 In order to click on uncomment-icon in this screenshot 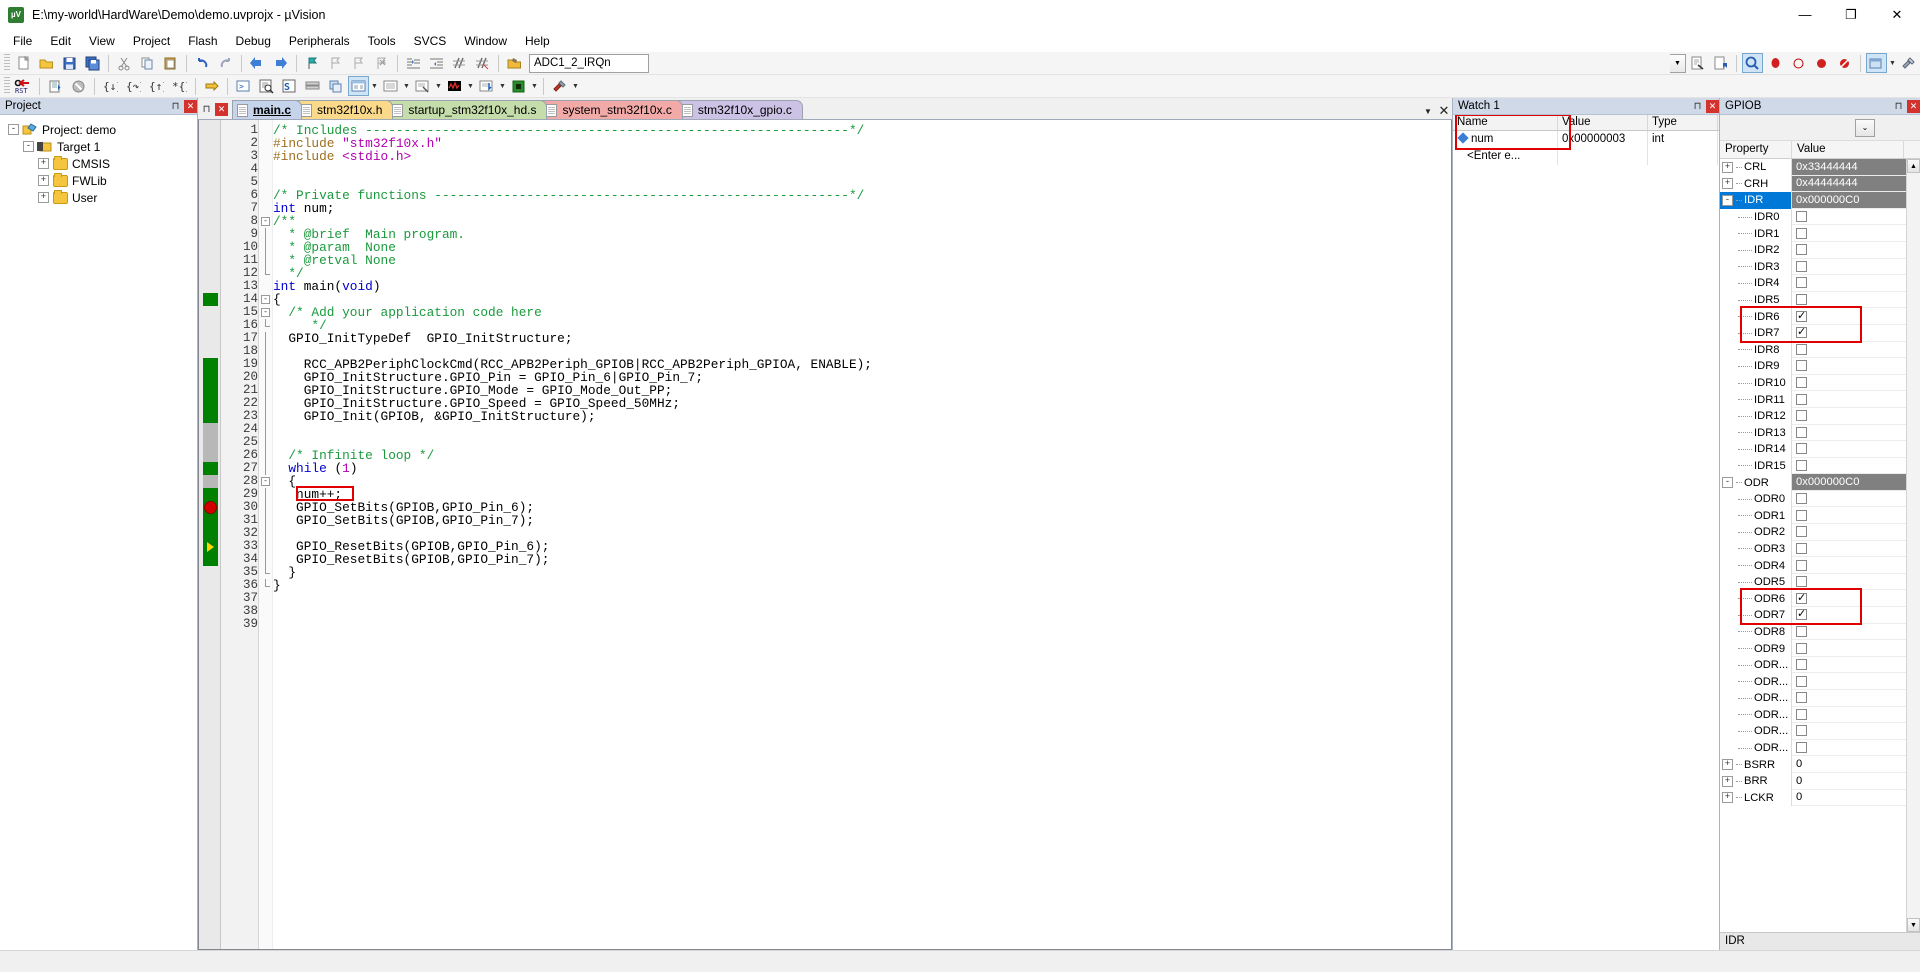, I will do `click(482, 63)`.